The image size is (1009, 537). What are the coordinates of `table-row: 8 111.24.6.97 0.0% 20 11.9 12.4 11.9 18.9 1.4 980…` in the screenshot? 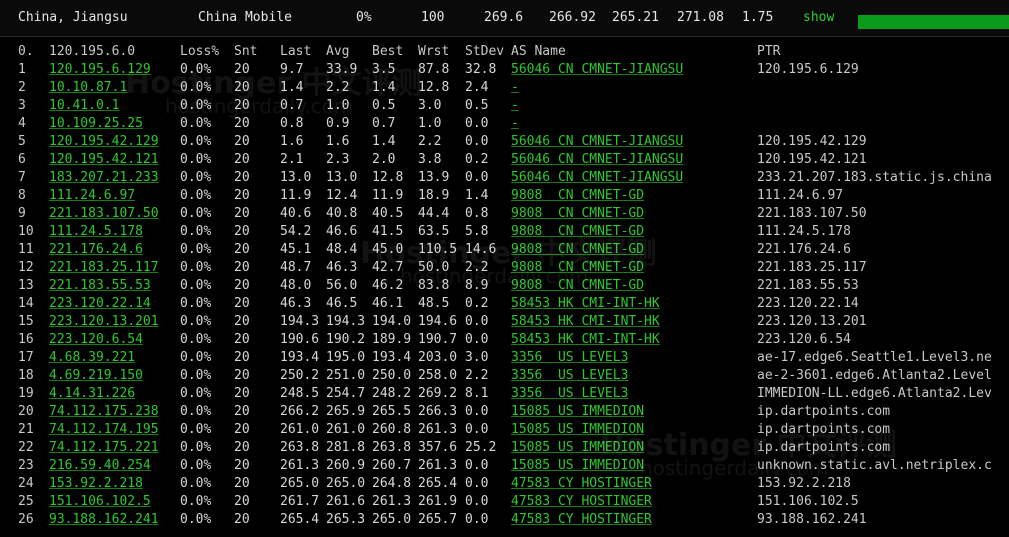 It's located at (504, 197).